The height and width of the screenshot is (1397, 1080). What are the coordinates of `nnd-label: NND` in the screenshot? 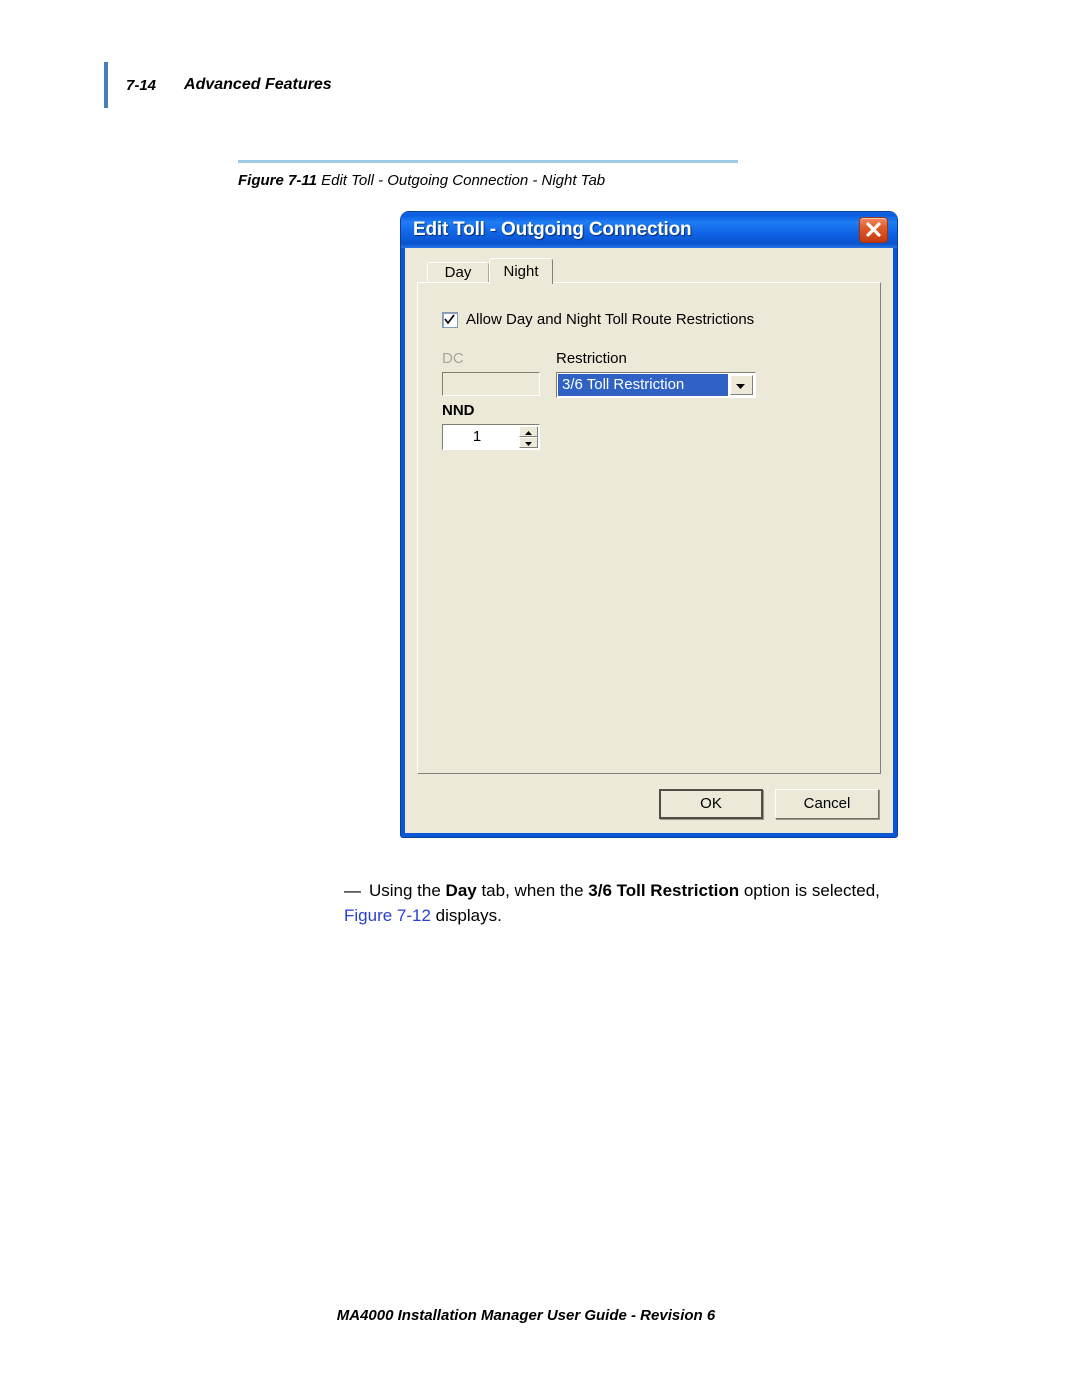 It's located at (458, 410).